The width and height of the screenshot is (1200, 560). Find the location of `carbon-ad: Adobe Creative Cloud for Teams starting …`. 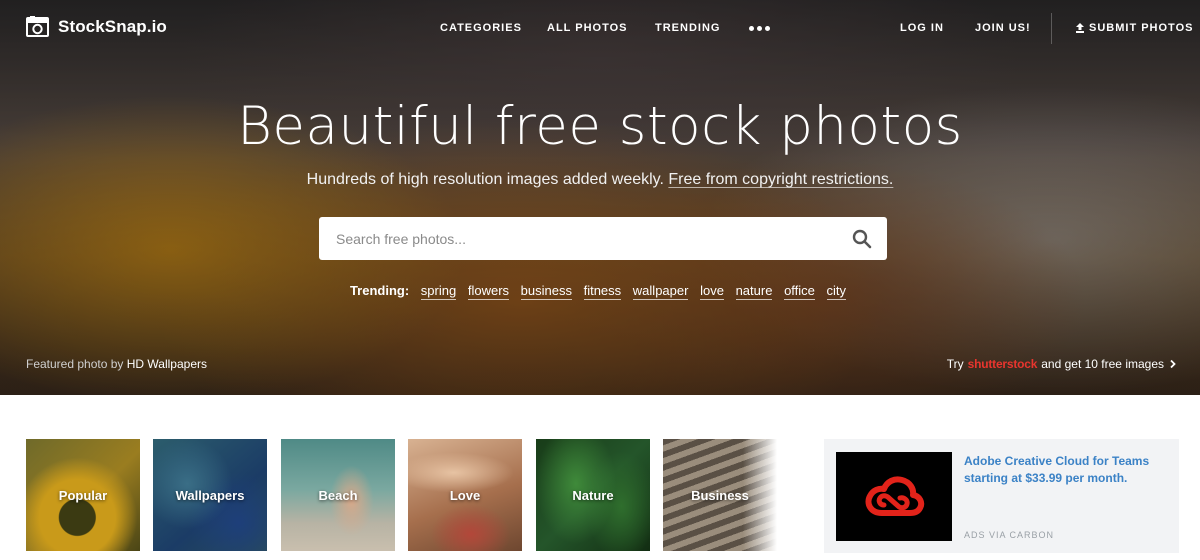

carbon-ad: Adobe Creative Cloud for Teams starting … is located at coordinates (1001, 496).